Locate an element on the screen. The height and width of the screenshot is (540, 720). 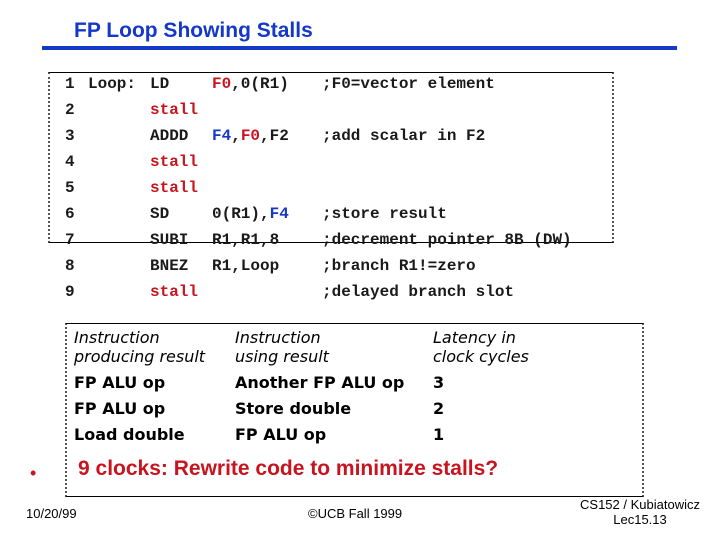
header-line: producing result is located at coordinates (140, 356).